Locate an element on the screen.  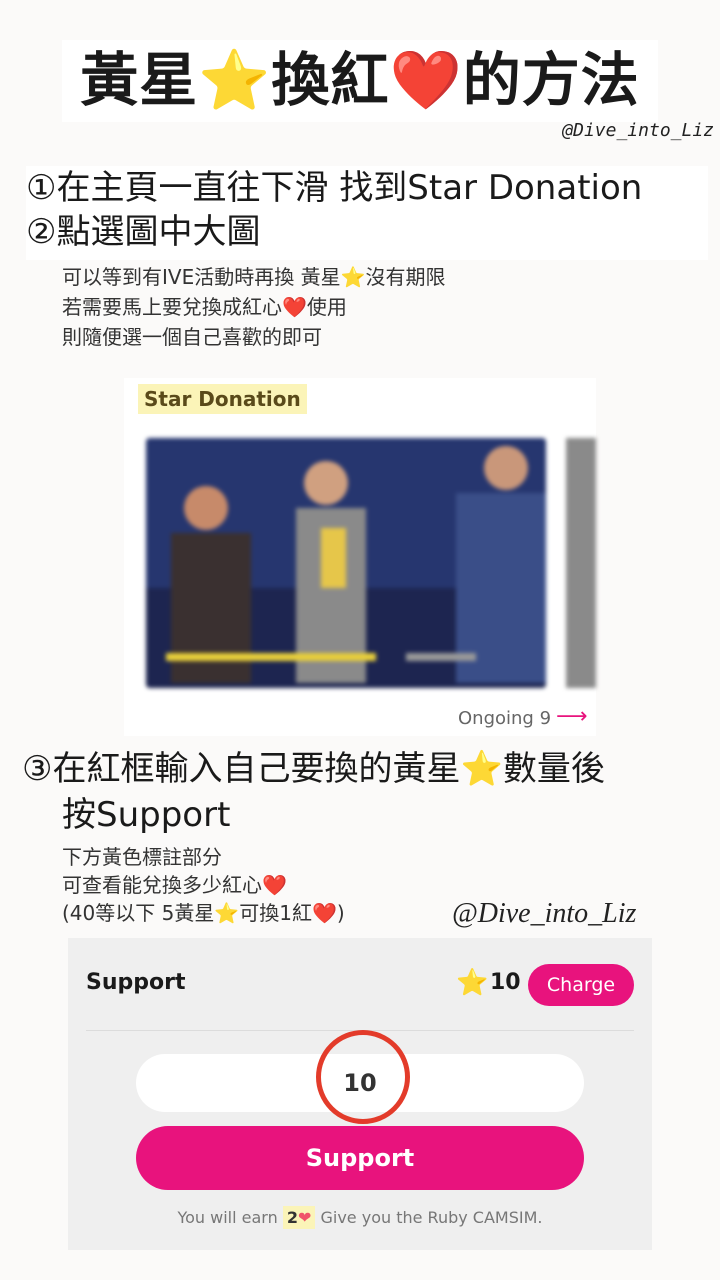
note1-text-a: 可以等到有IVE活動時再換 黃星 is located at coordinates (201, 277).